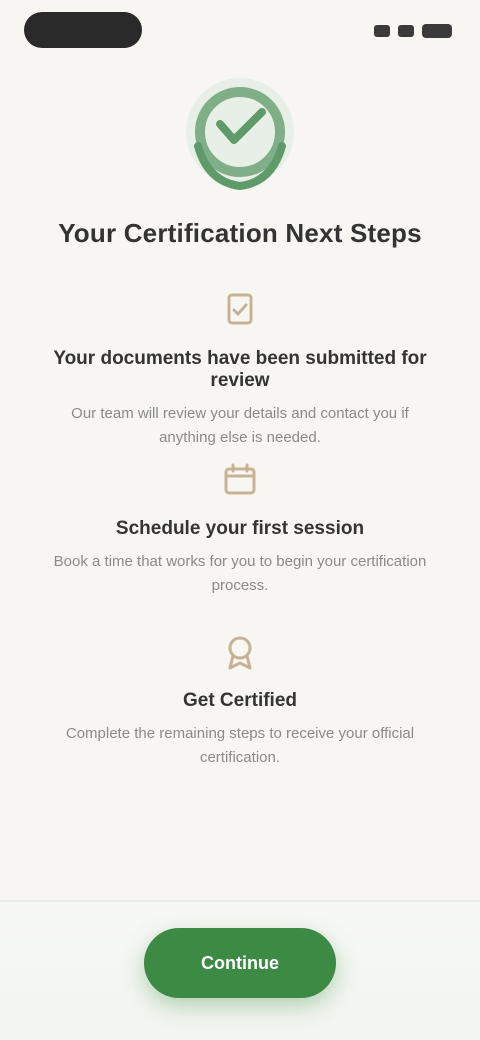 The width and height of the screenshot is (480, 1040). I want to click on status-pill, so click(83, 30).